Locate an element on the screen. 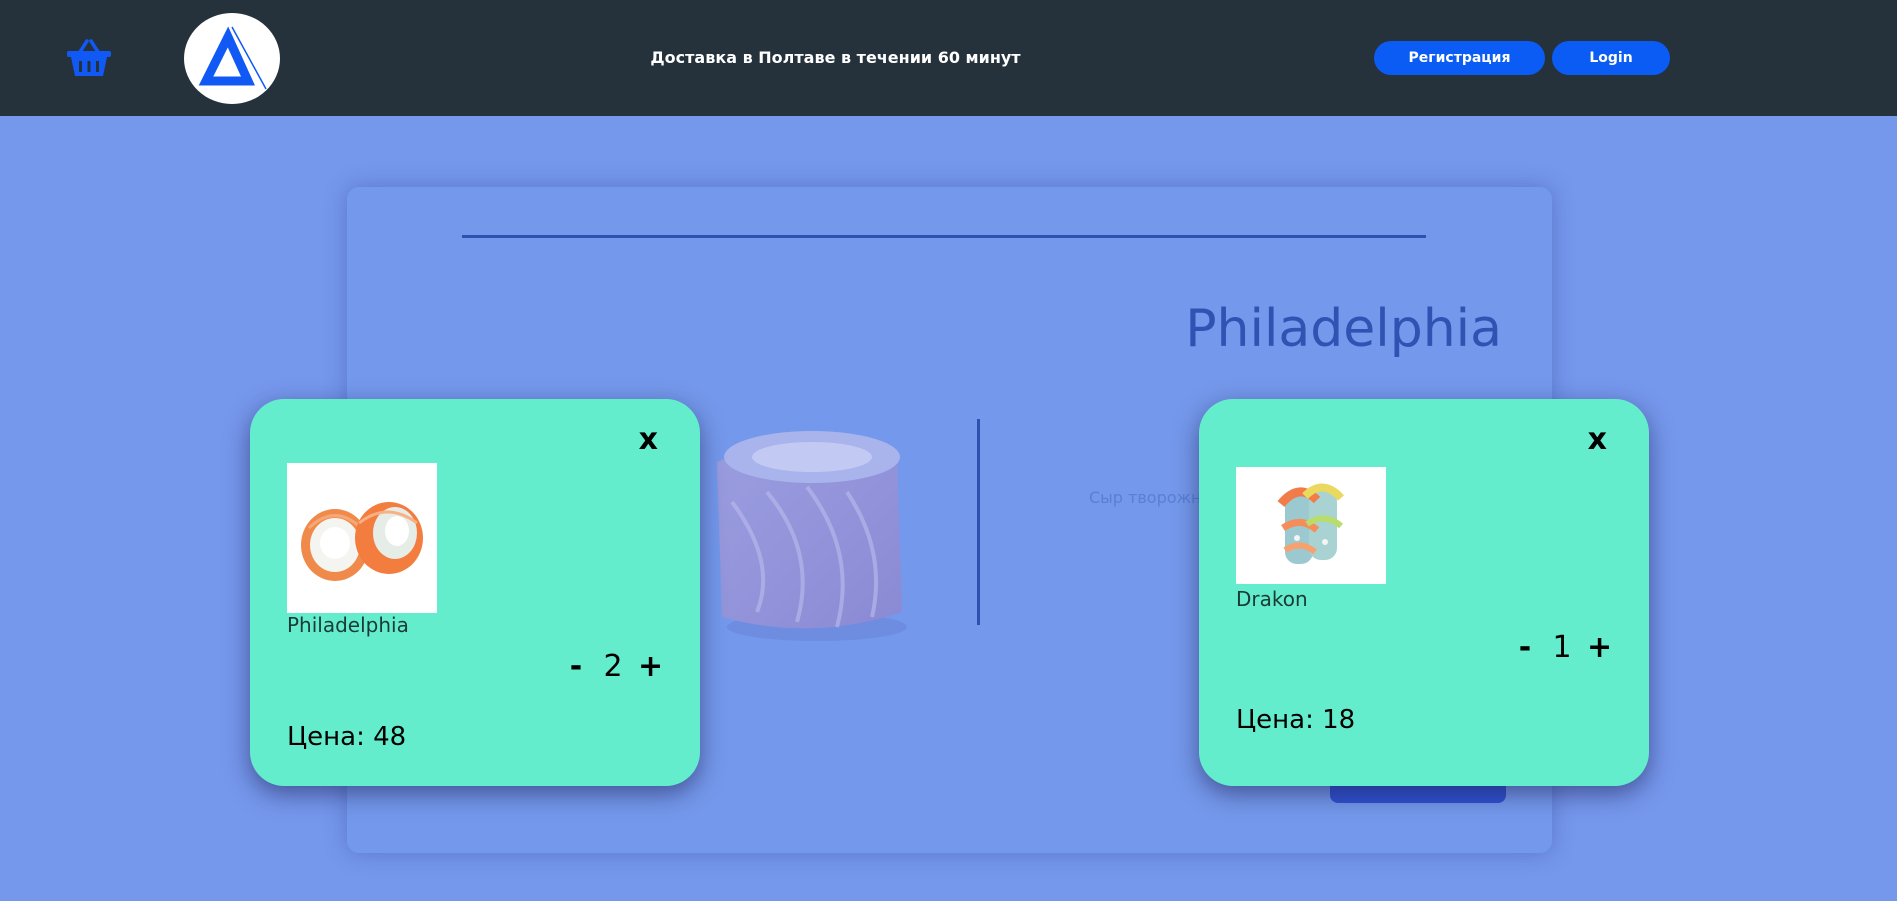 Image resolution: width=1897 pixels, height=901 pixels. cart-item-price: Цена: 48 is located at coordinates (347, 737).